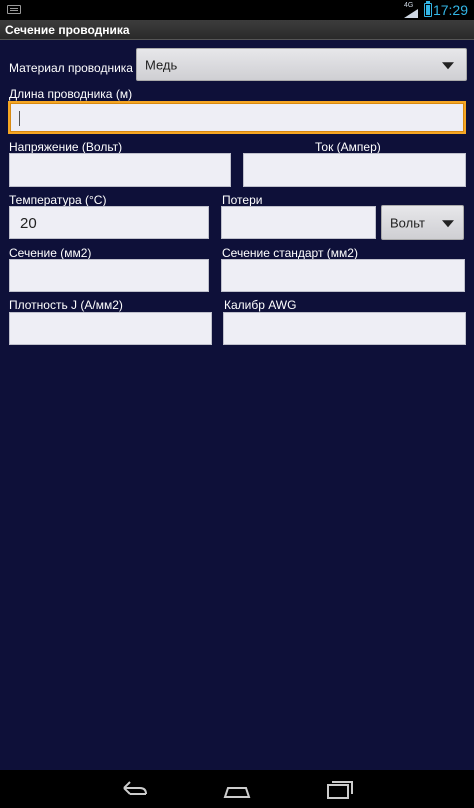 The image size is (474, 808). I want to click on awg-output, so click(344, 328).